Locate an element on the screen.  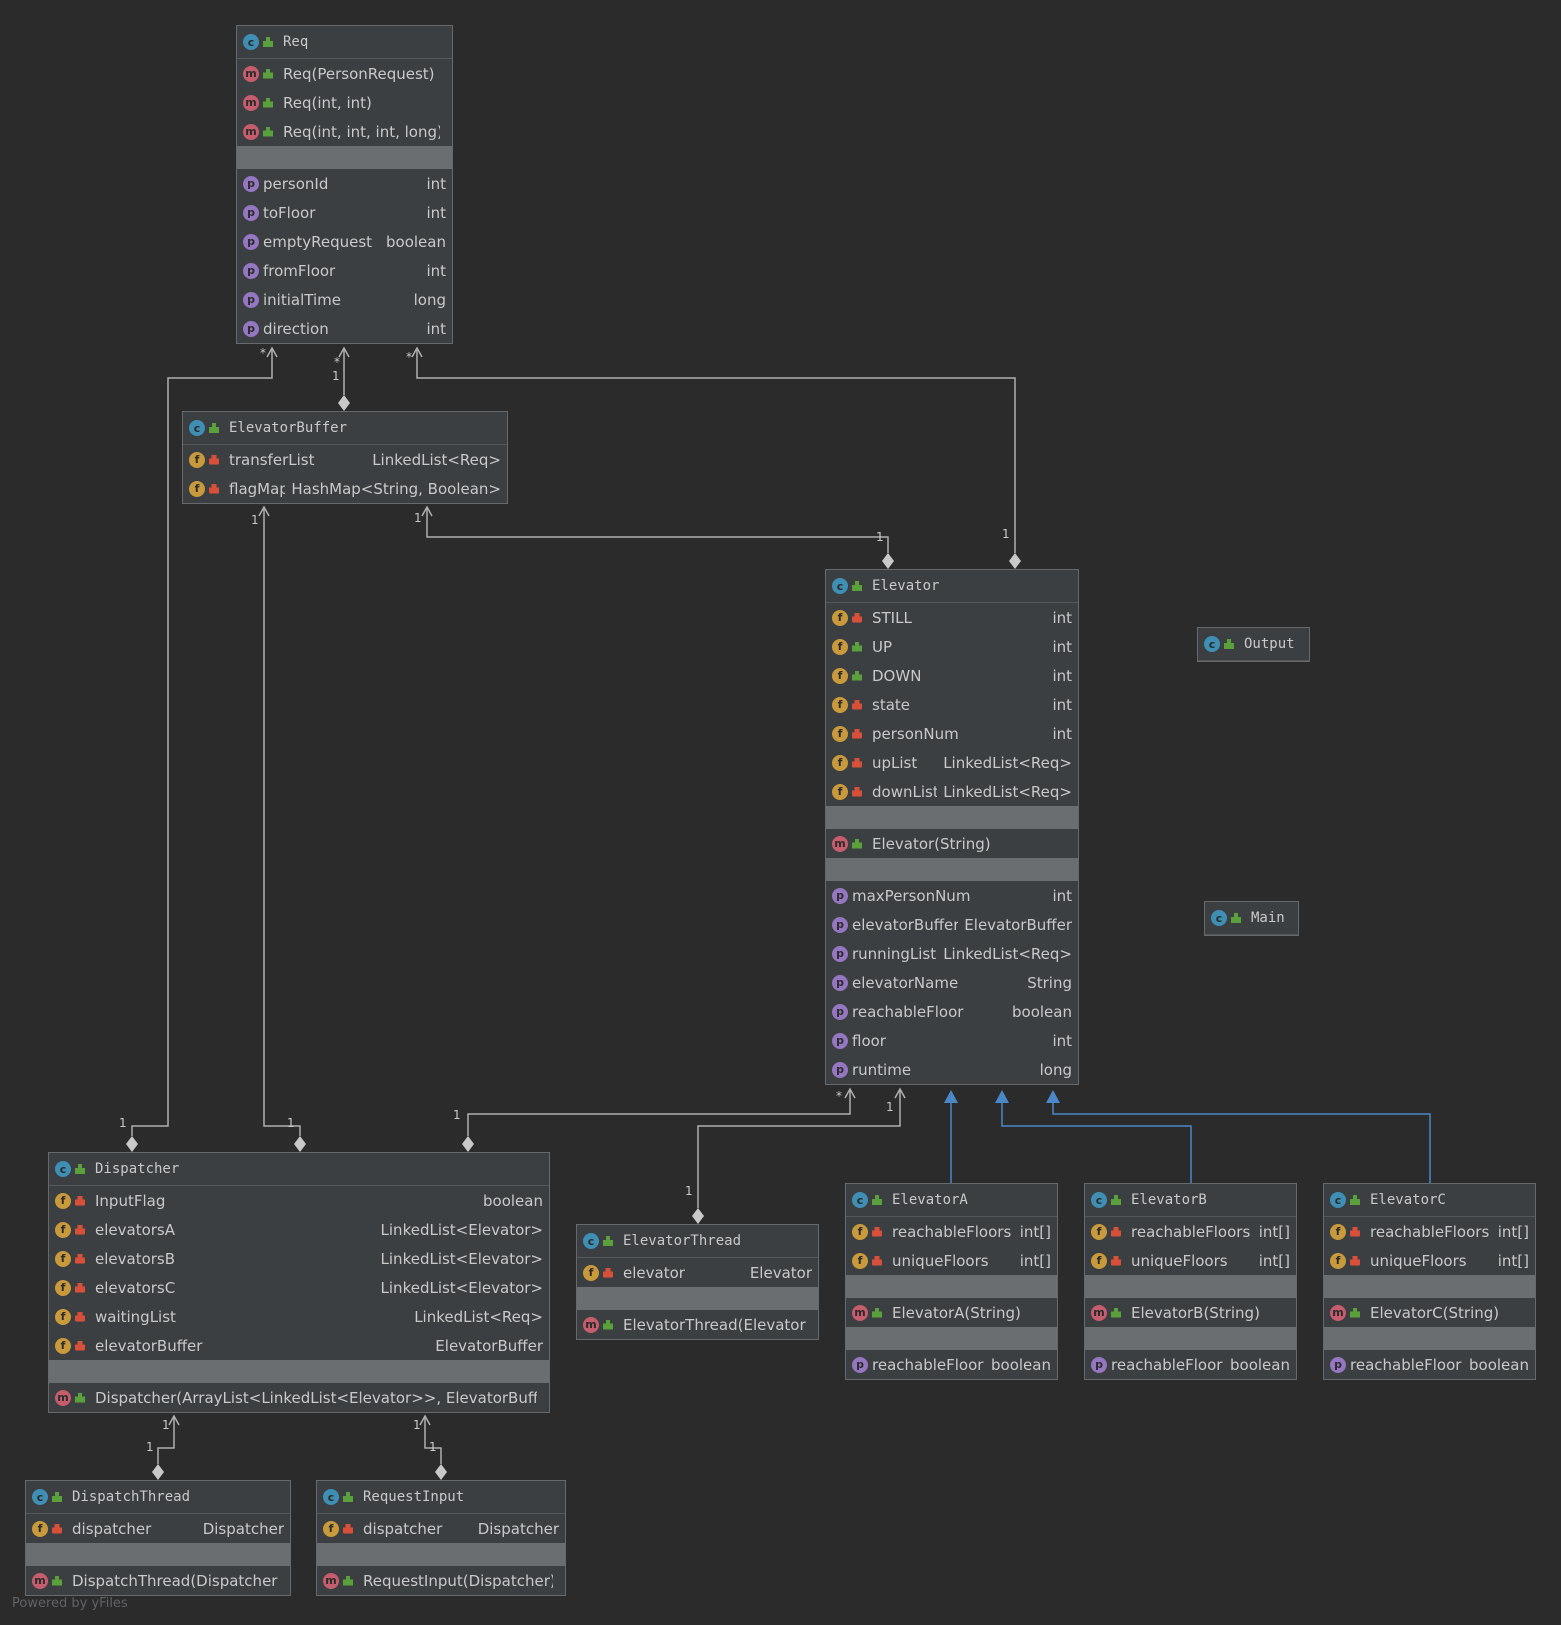
member-row: m ElevatorC(String) is located at coordinates (1429, 1312).